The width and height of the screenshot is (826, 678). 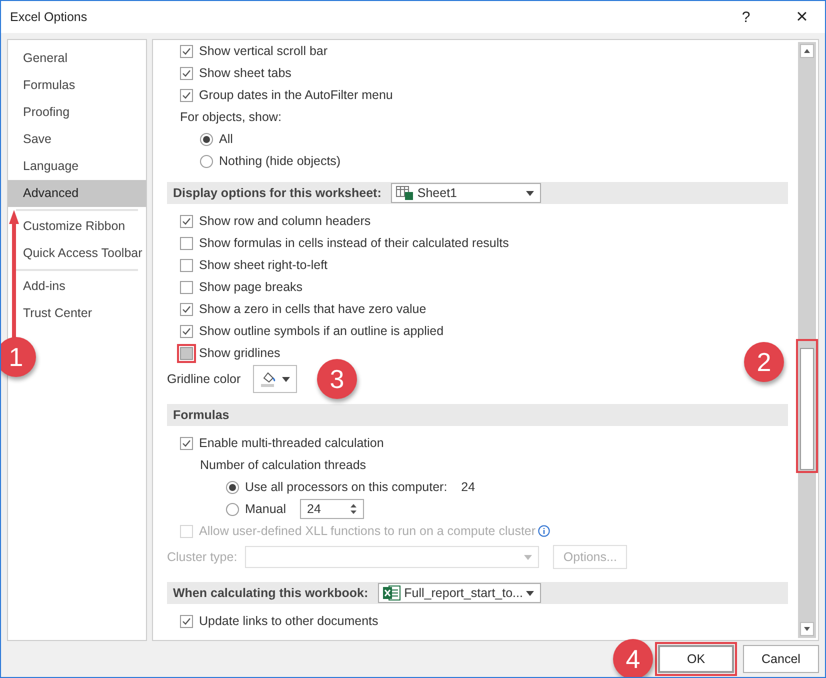 I want to click on sheet-icon, so click(x=405, y=193).